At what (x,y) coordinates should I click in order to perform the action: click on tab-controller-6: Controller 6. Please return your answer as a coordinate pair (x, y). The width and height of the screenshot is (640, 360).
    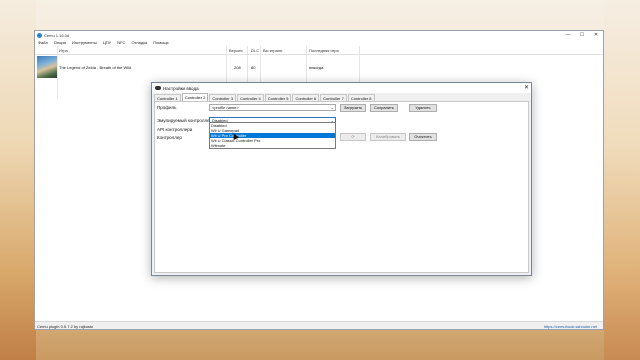
    Looking at the image, I should click on (306, 97).